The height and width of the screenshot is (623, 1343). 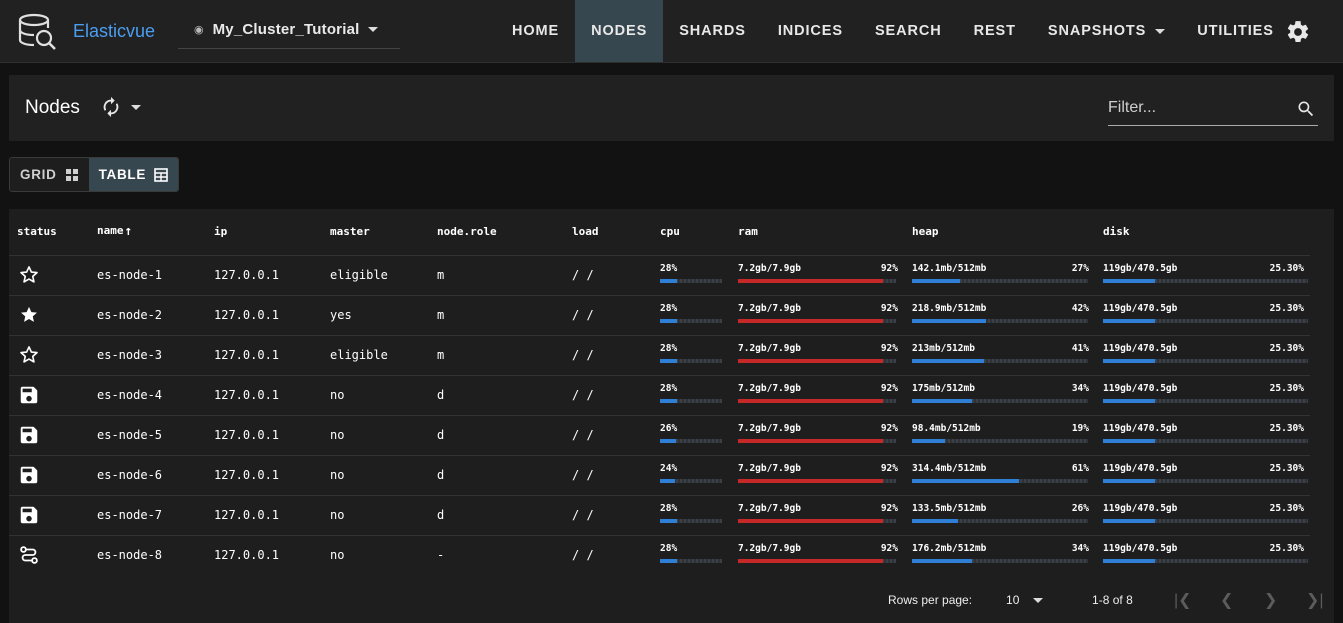 What do you see at coordinates (817, 232) in the screenshot?
I see `col-header-ram: ram` at bounding box center [817, 232].